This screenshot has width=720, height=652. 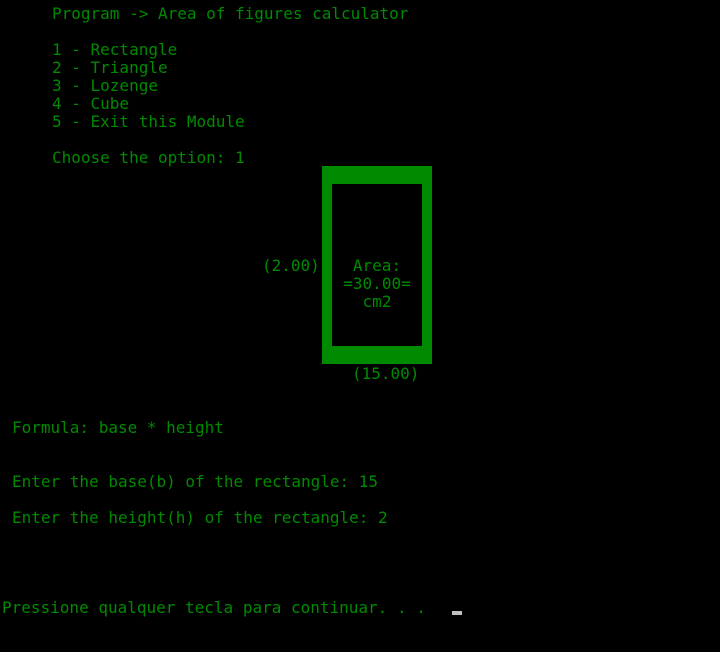 I want to click on base-input-prompt: Enter the base(b) of the rectangle: 15, so click(x=195, y=481).